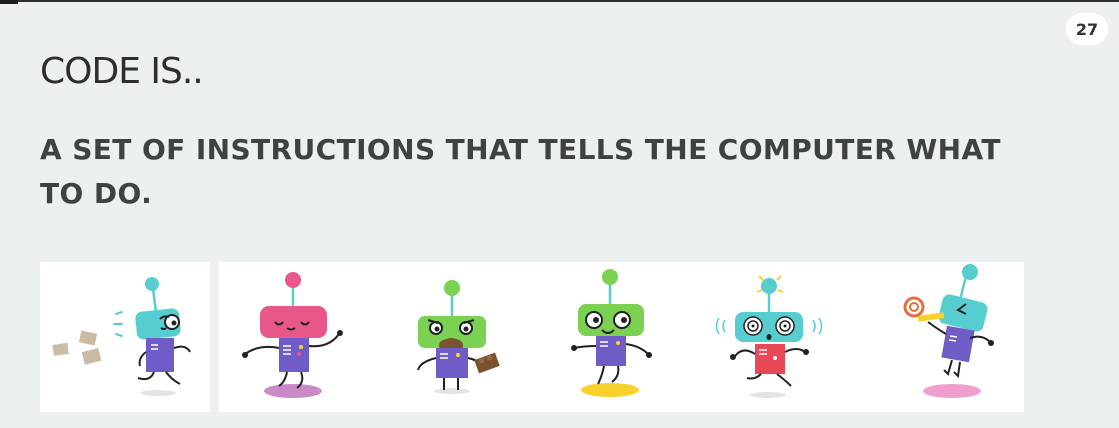 The image size is (1119, 428). I want to click on robot-dancing-icon, so click(292, 335).